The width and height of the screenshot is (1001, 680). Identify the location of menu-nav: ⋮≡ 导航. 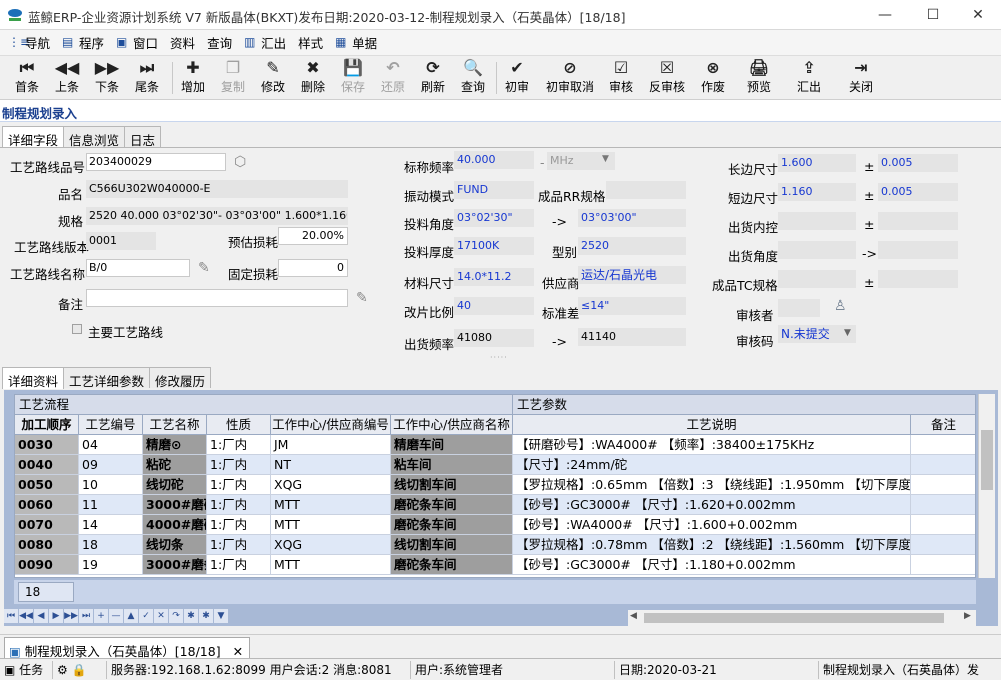
(29, 43).